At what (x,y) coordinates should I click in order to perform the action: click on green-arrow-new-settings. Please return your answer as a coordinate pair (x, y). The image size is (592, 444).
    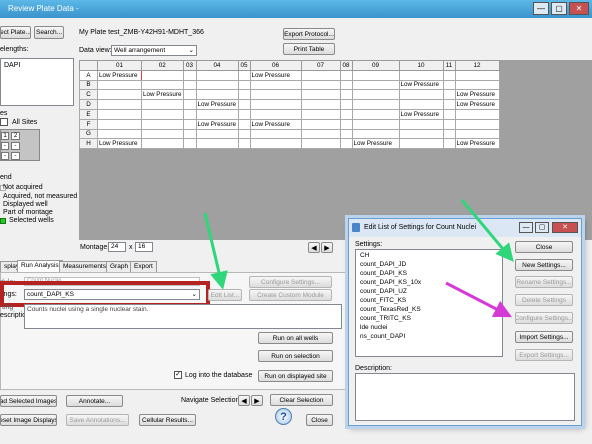
    Looking at the image, I should click on (487, 230).